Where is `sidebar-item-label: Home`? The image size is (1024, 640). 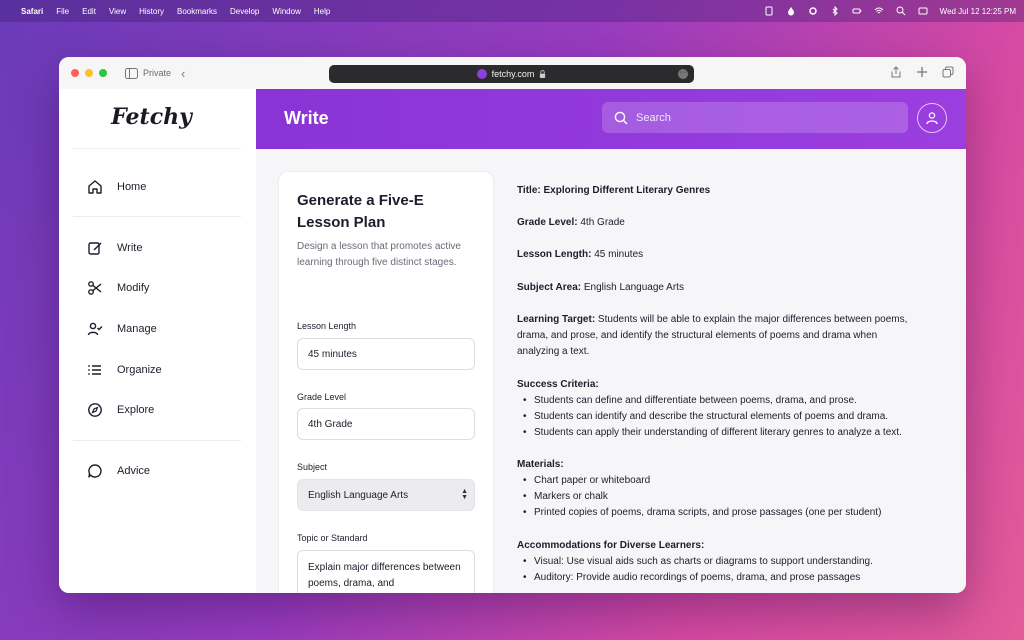
sidebar-item-label: Home is located at coordinates (132, 187).